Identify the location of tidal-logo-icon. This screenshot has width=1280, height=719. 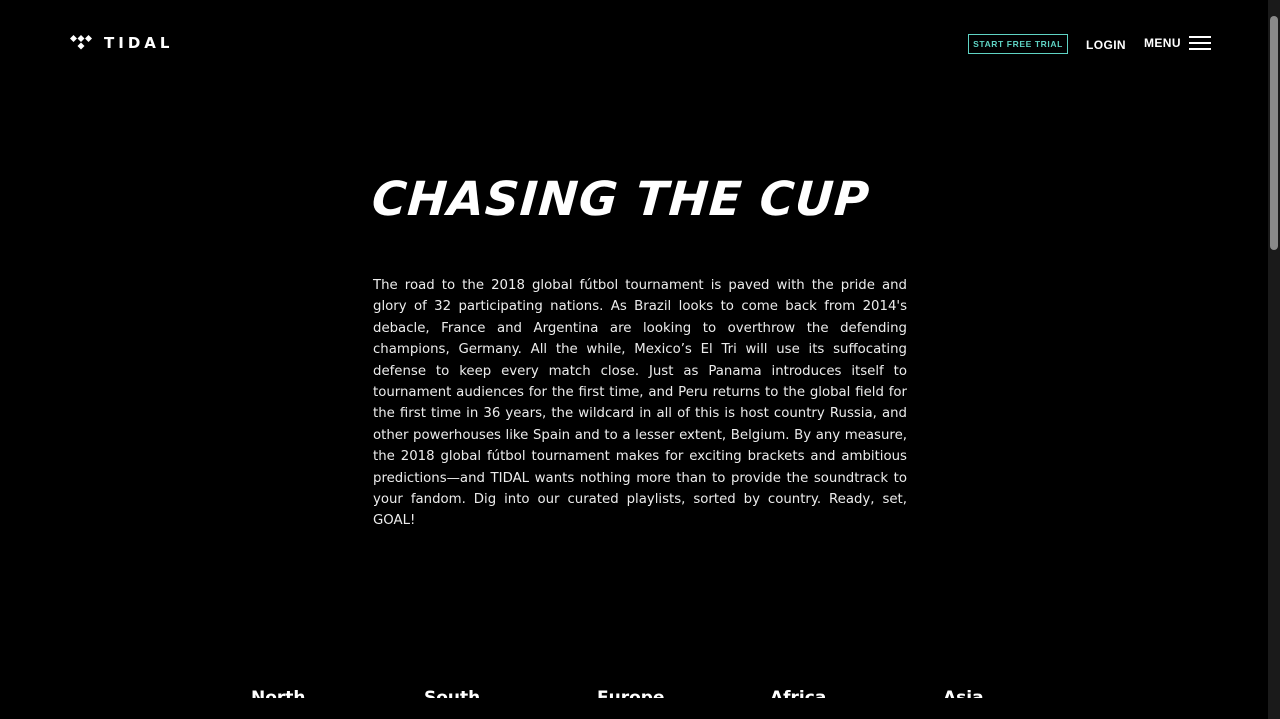
(81, 42).